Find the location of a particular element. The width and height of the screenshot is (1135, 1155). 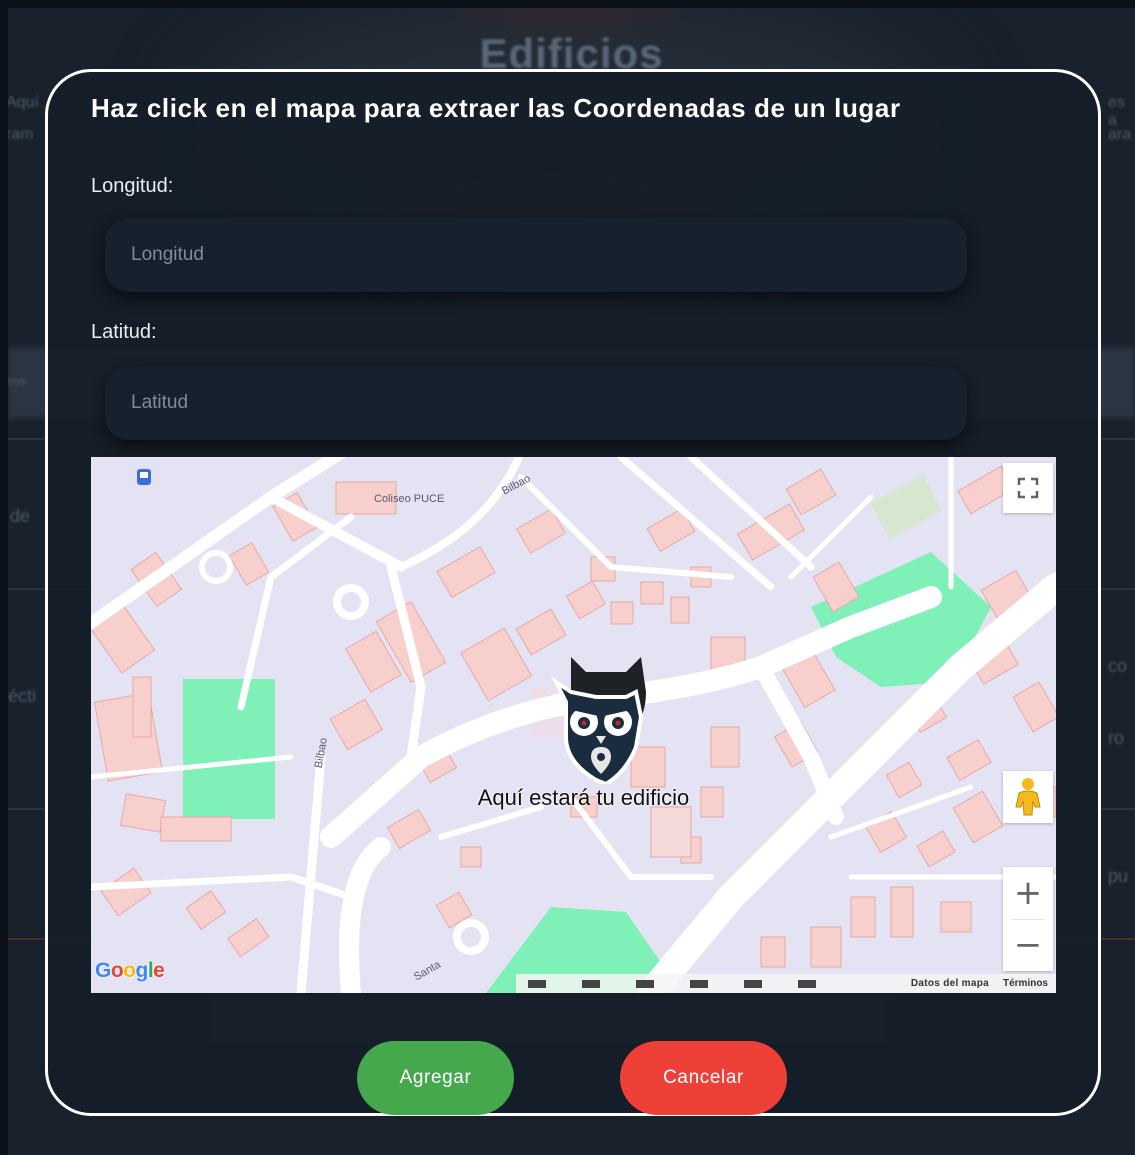

map-attribution: Datos del mapa Términos is located at coordinates (786, 983).